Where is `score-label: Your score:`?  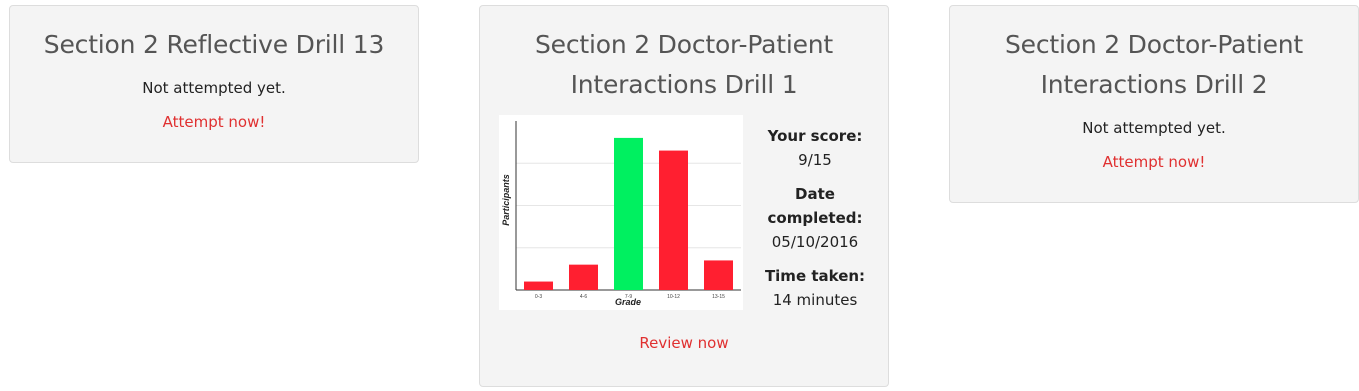
score-label: Your score: is located at coordinates (815, 136).